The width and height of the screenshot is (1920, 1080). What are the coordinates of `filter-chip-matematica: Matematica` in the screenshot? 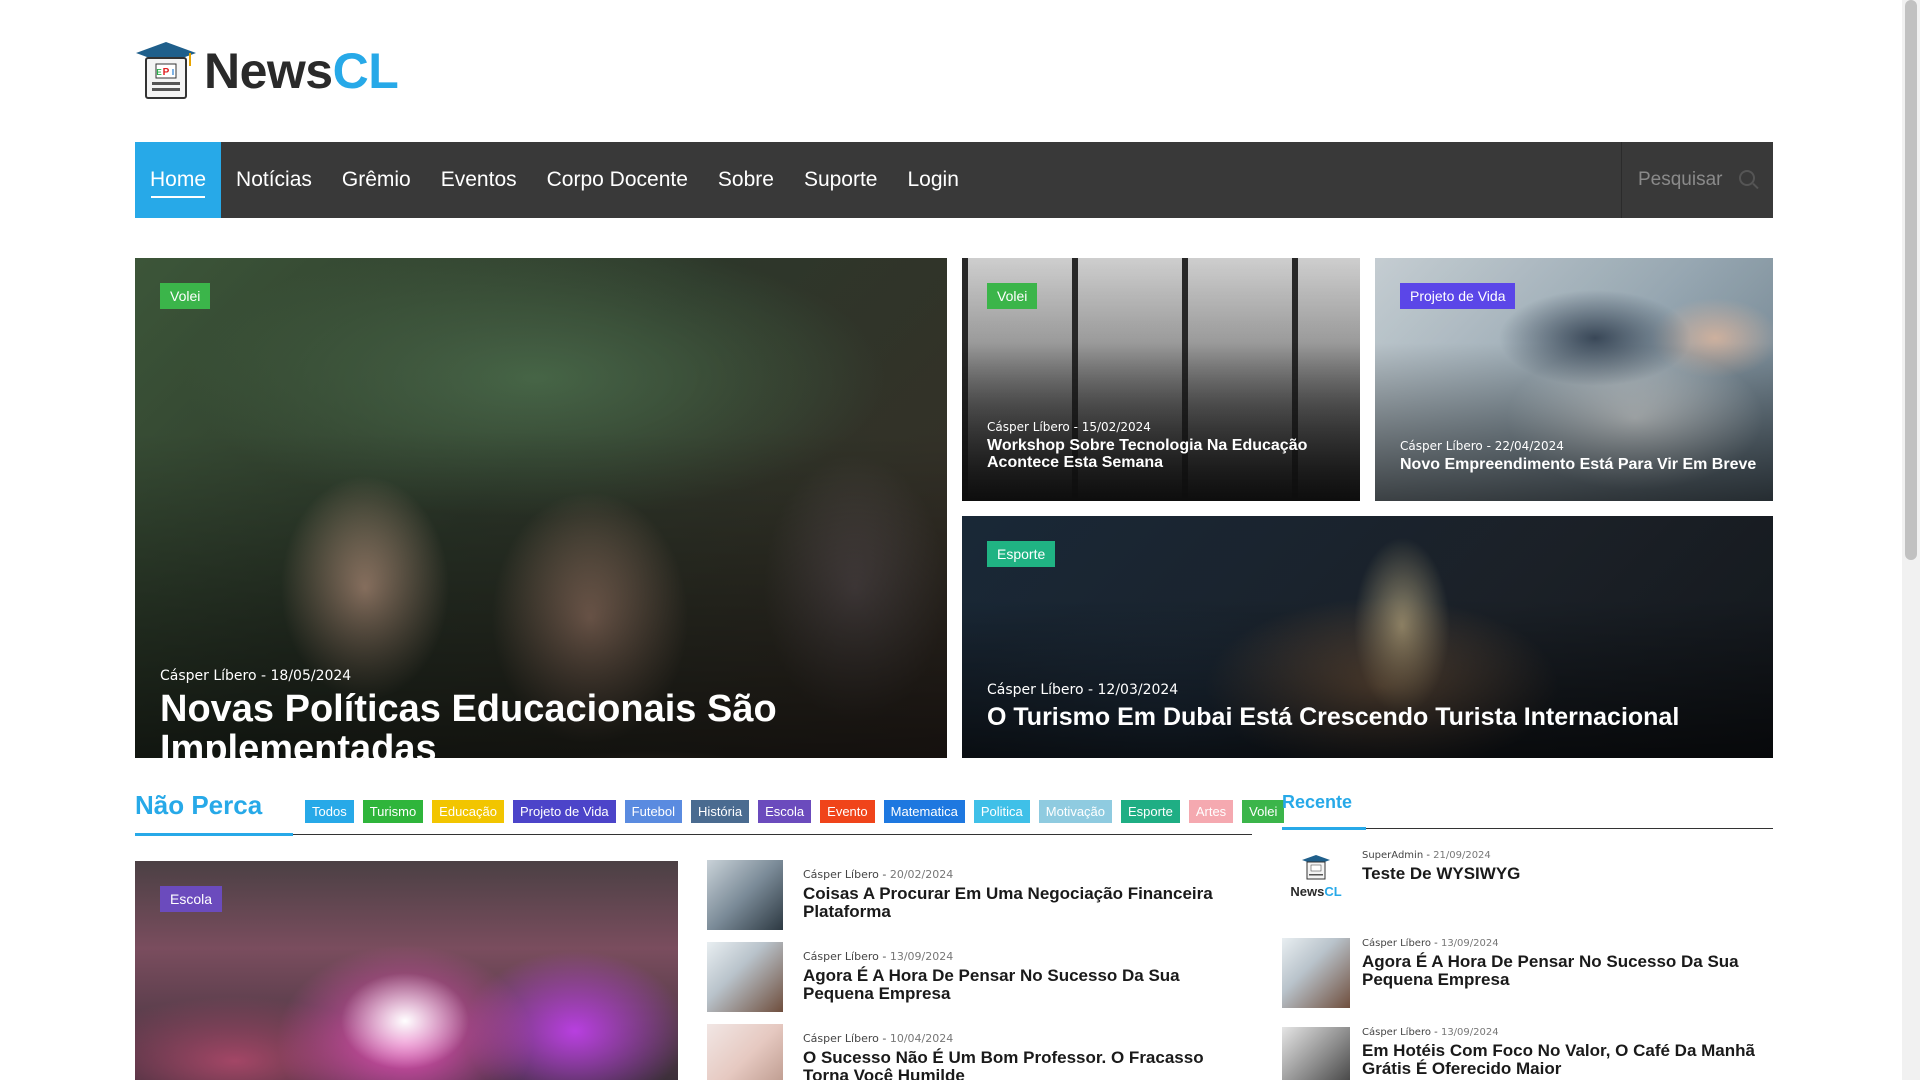 It's located at (924, 811).